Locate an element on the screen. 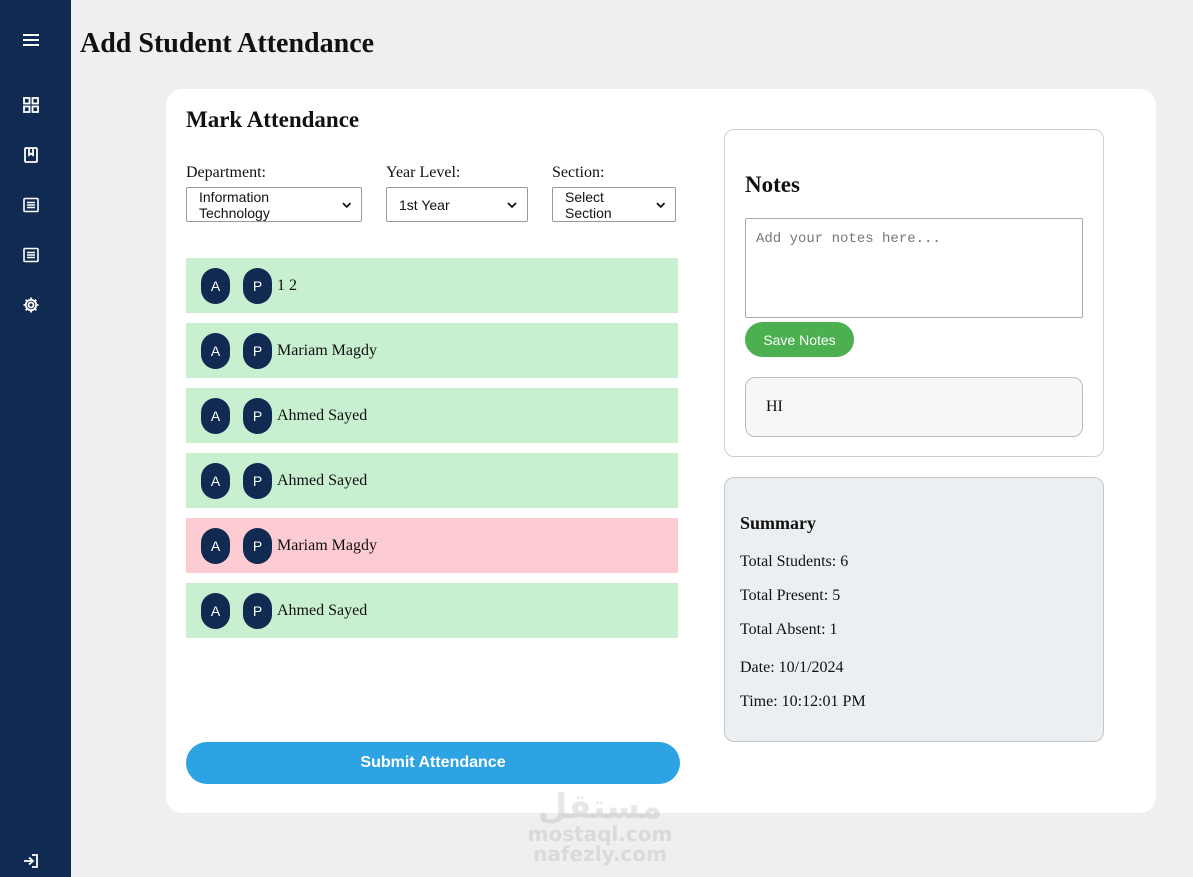 The image size is (1193, 877). watermark-logo-text: مستقل is located at coordinates (600, 807).